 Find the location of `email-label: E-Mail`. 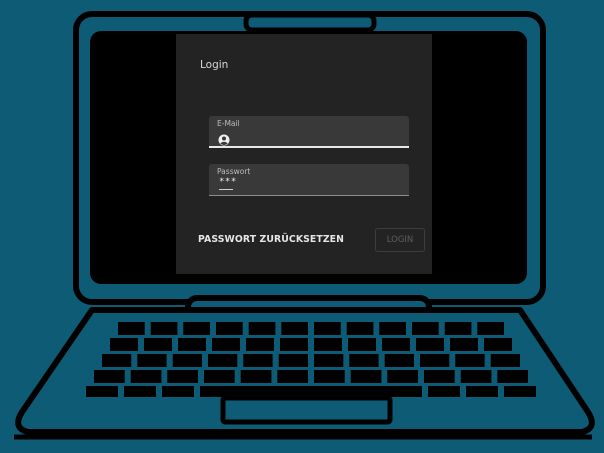

email-label: E-Mail is located at coordinates (228, 123).